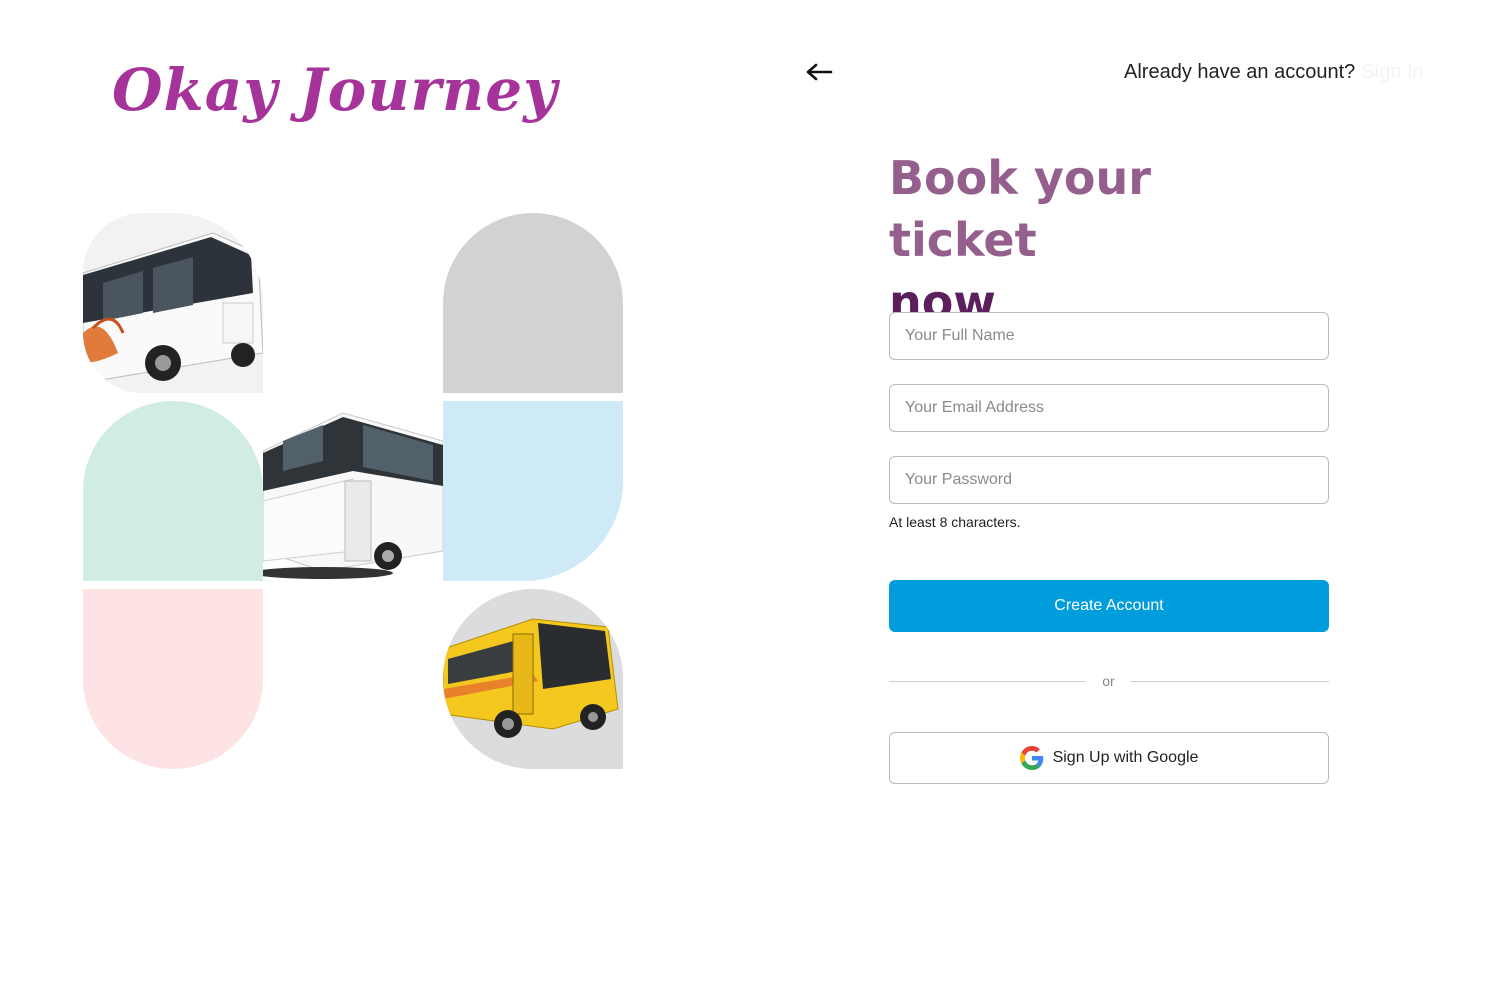  I want to click on sign-in-link: Sign In, so click(1392, 72).